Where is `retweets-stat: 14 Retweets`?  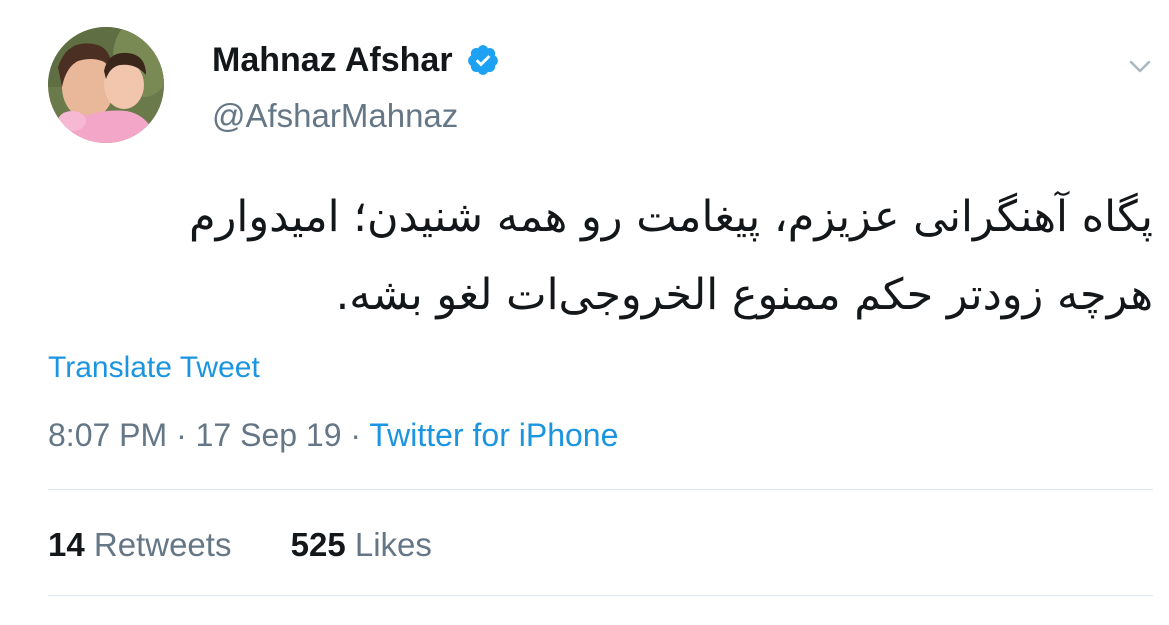 retweets-stat: 14 Retweets is located at coordinates (139, 545).